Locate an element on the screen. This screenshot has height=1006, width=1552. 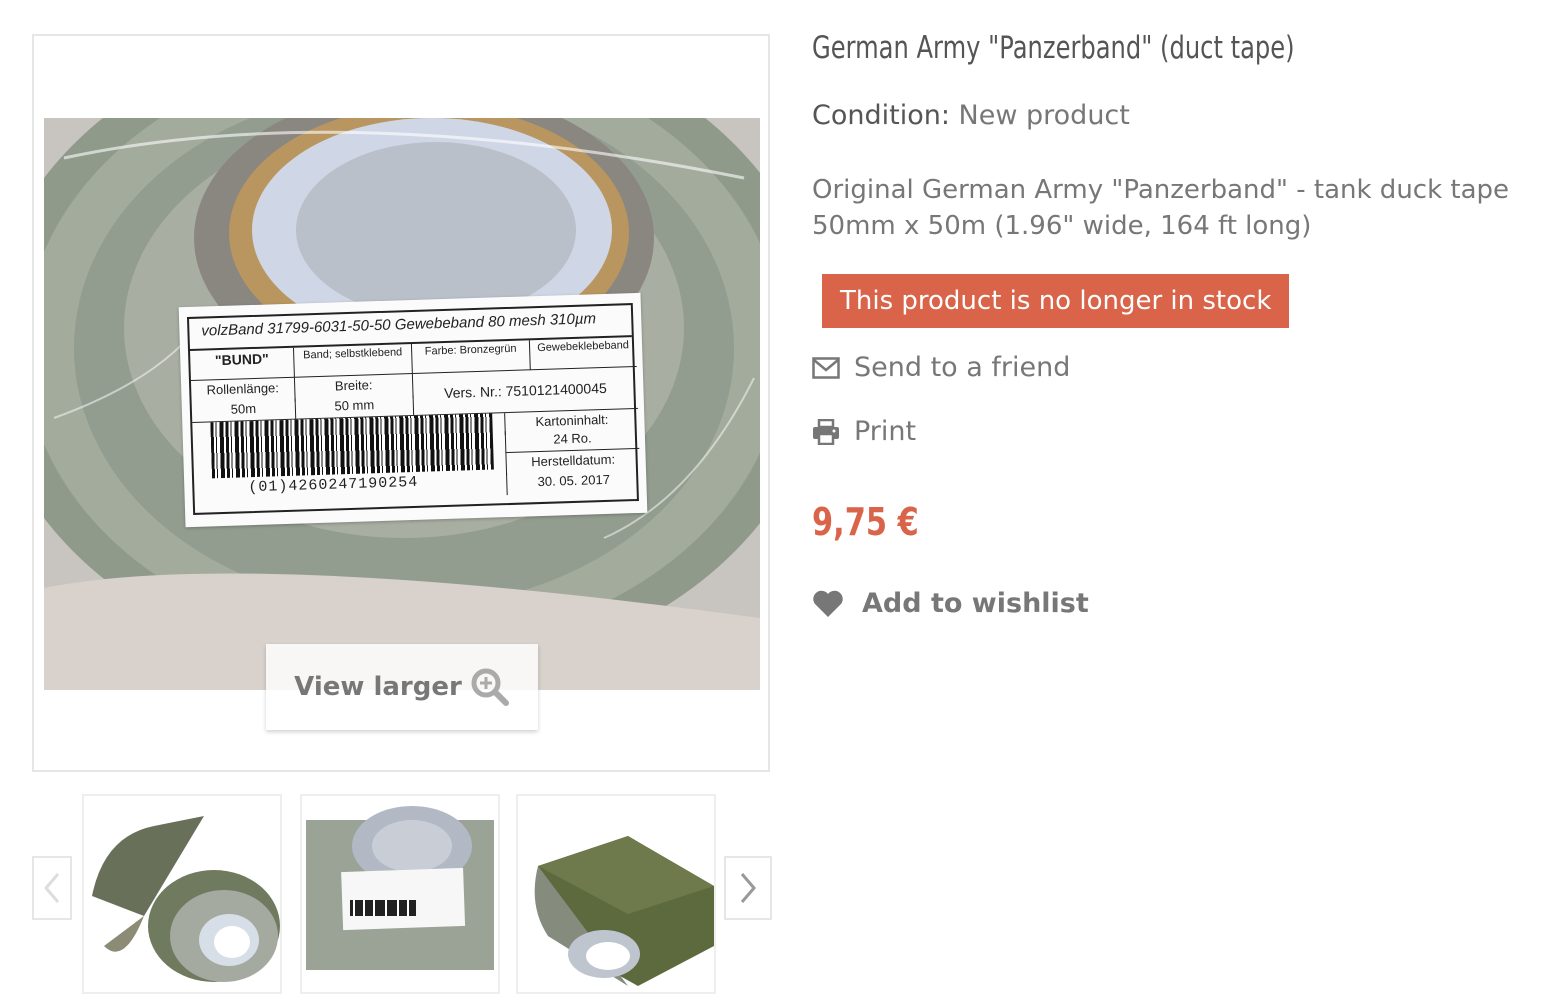
tape-roll-unrolled-image is located at coordinates (182, 894).